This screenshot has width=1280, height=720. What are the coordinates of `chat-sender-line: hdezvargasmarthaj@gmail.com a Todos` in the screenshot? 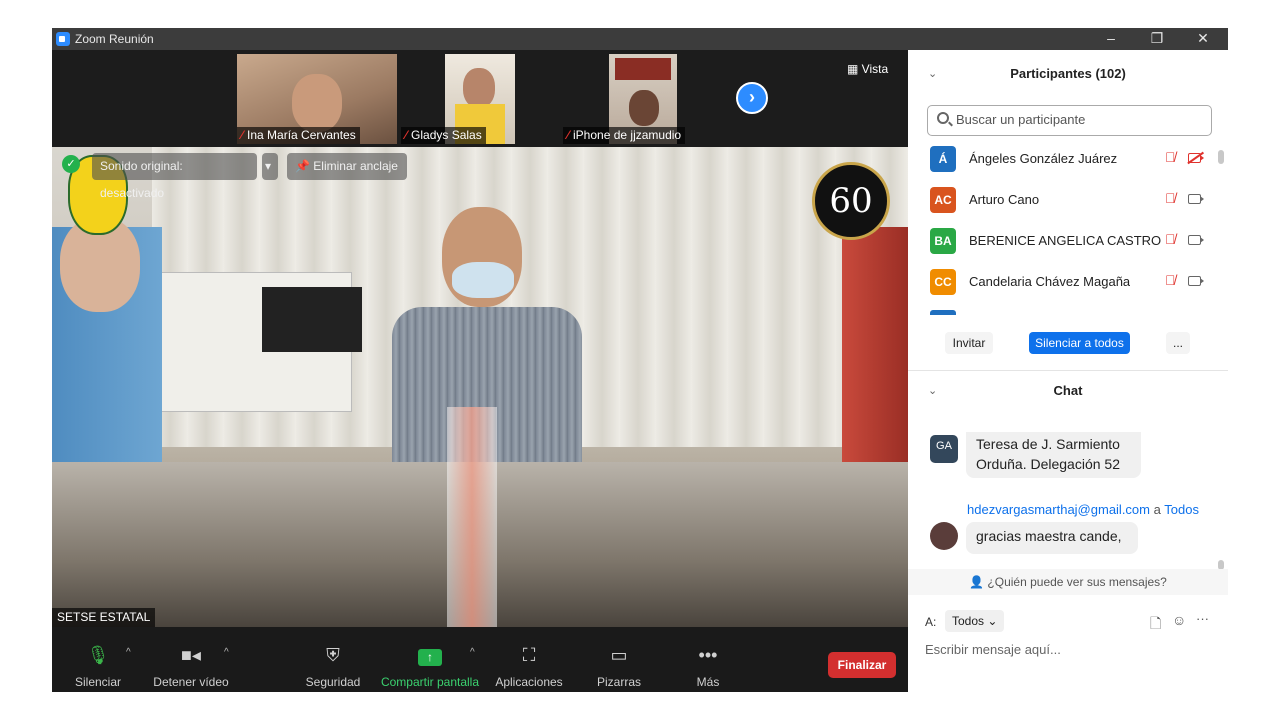 It's located at (1083, 509).